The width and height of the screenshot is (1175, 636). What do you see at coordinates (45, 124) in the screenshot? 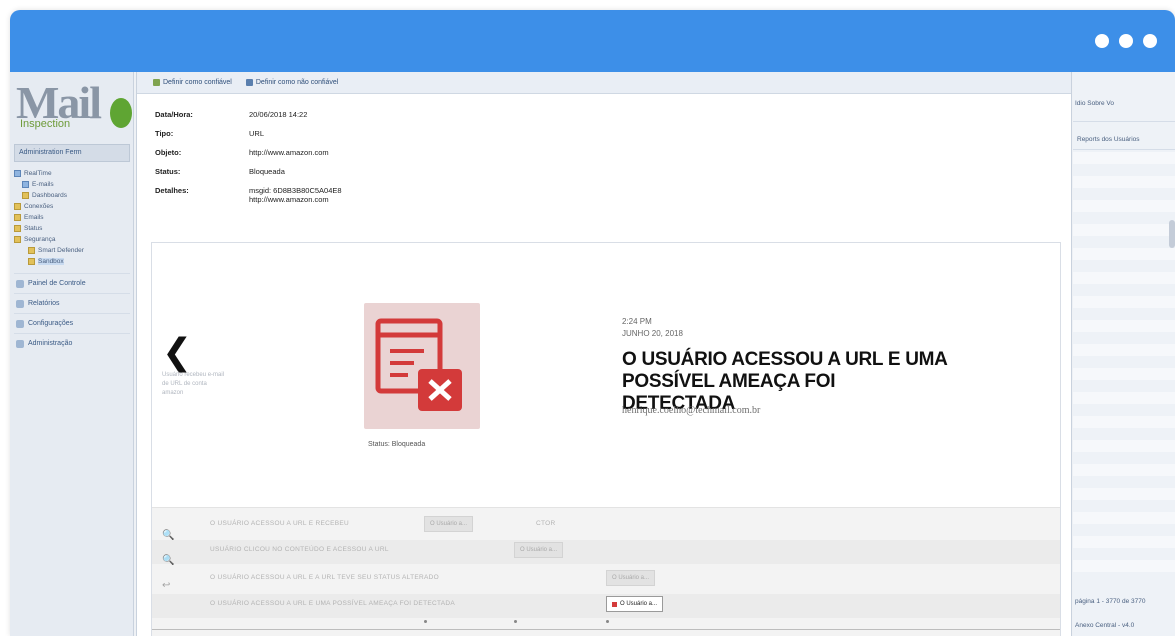
I see `logo-subtitle: Inspection` at bounding box center [45, 124].